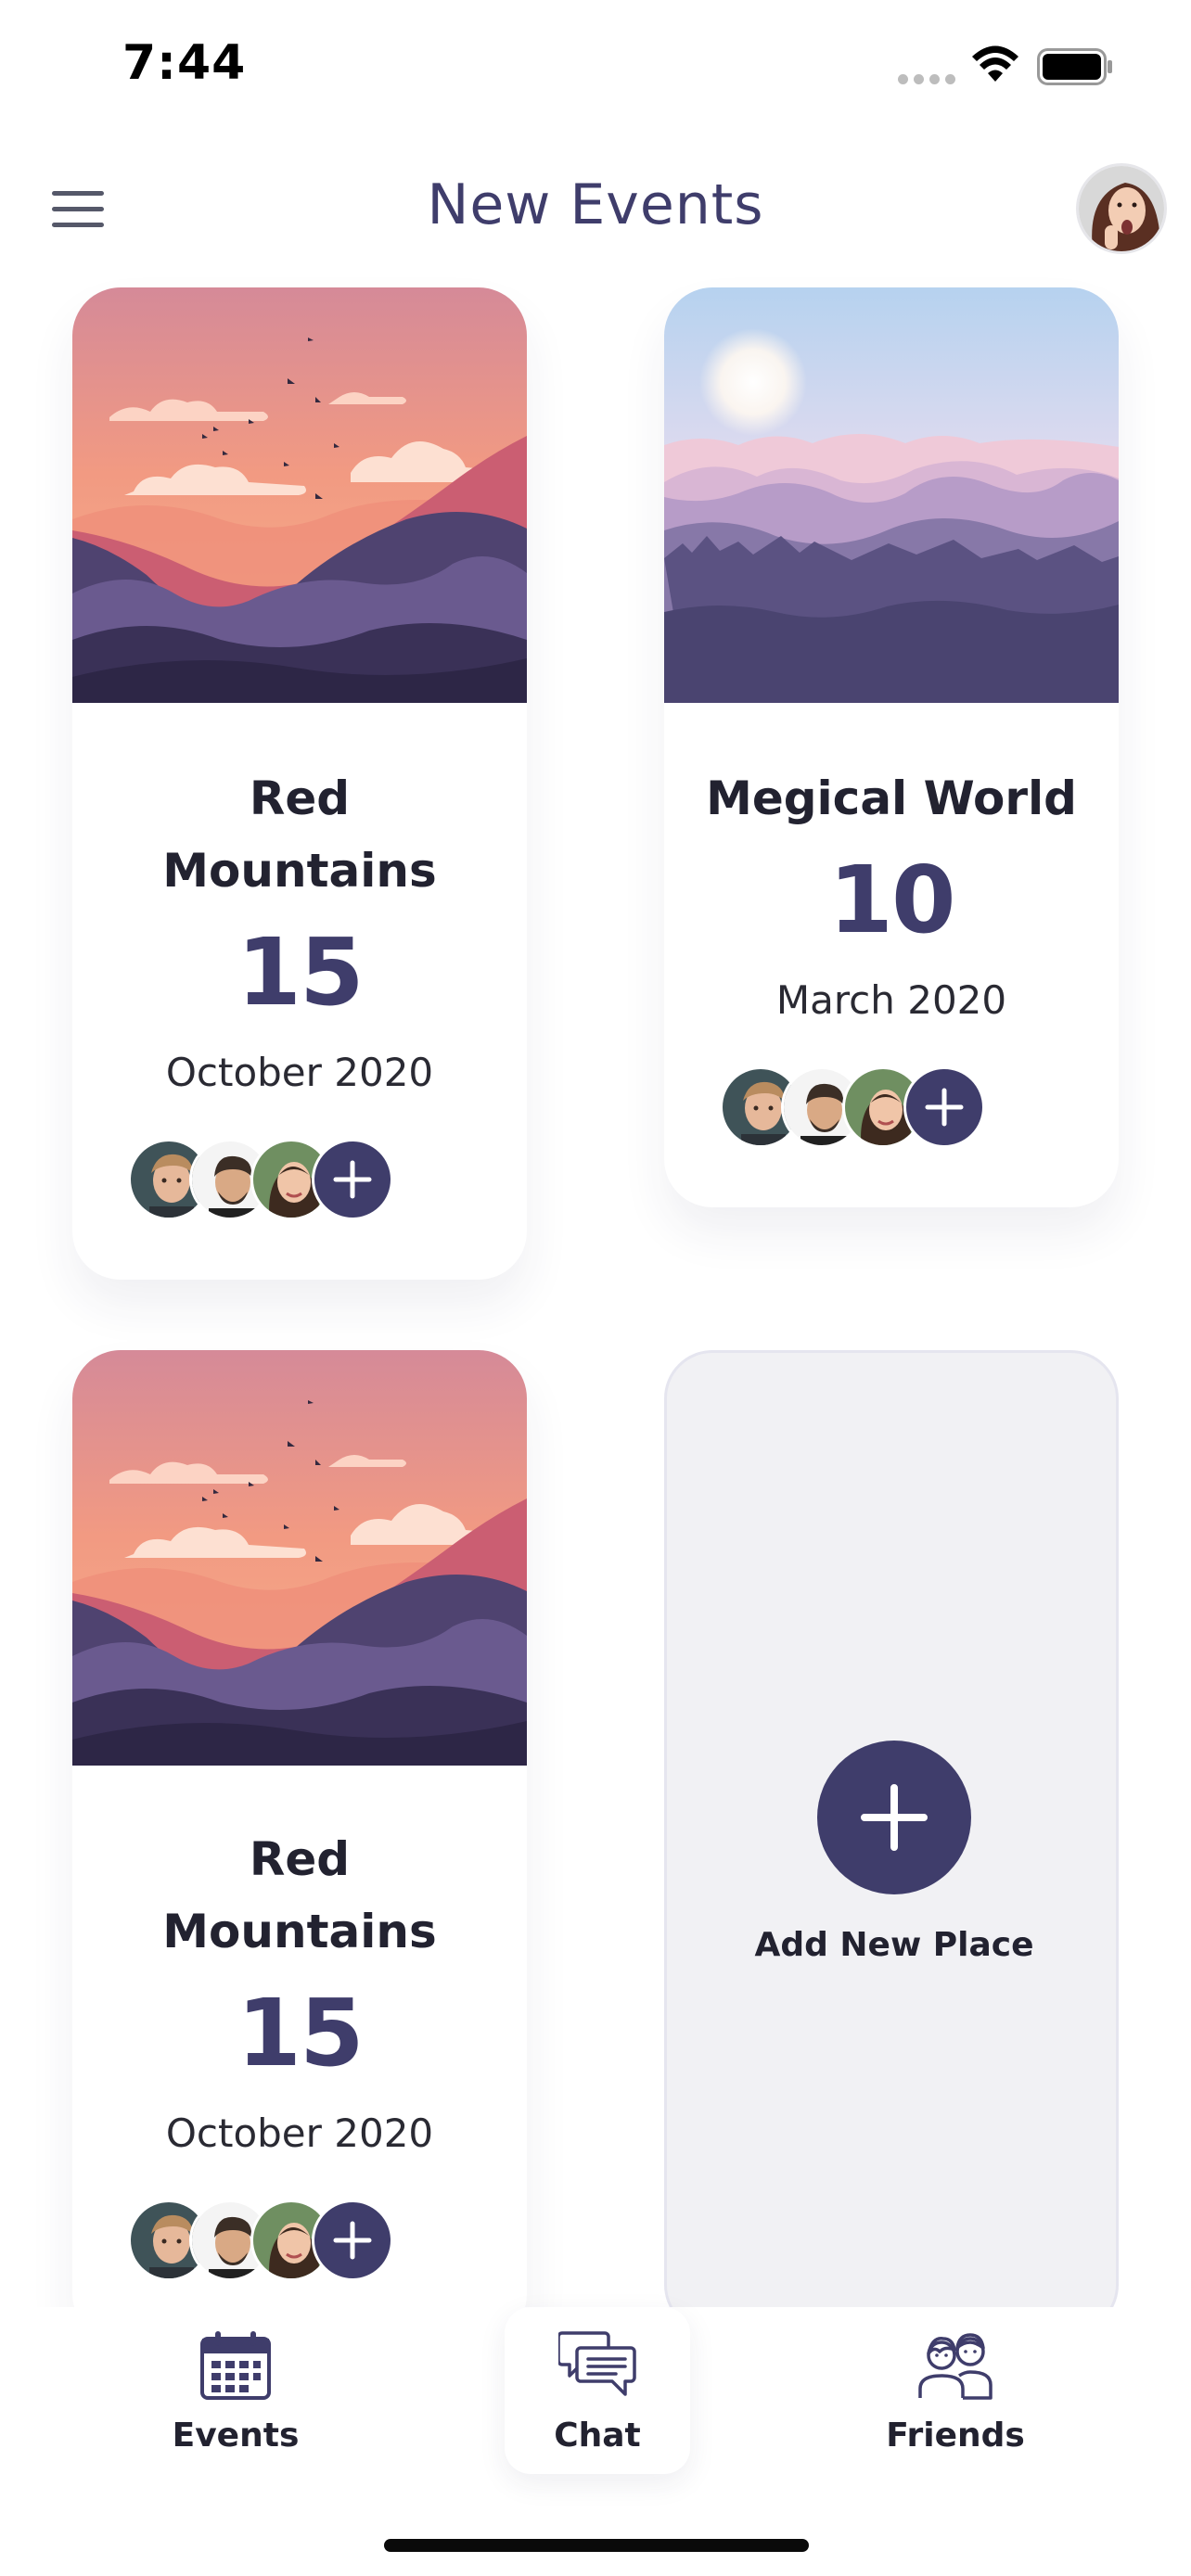 Image resolution: width=1191 pixels, height=2576 pixels. What do you see at coordinates (926, 79) in the screenshot?
I see `cellular-signal-icon` at bounding box center [926, 79].